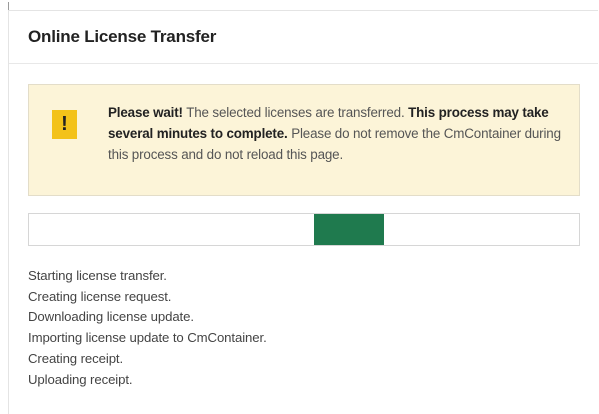  Describe the element at coordinates (295, 112) in the screenshot. I see `alert-text-transfer: The selected licenses are transferred.` at that location.